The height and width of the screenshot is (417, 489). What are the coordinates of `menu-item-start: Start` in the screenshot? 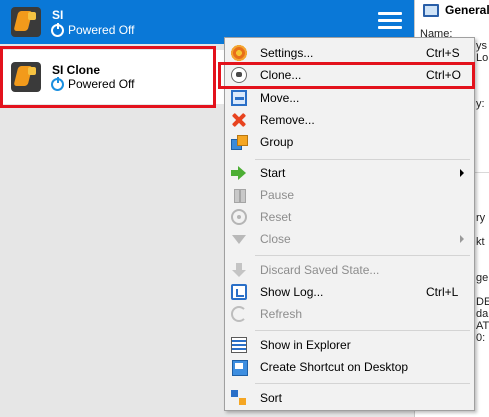 It's located at (349, 173).